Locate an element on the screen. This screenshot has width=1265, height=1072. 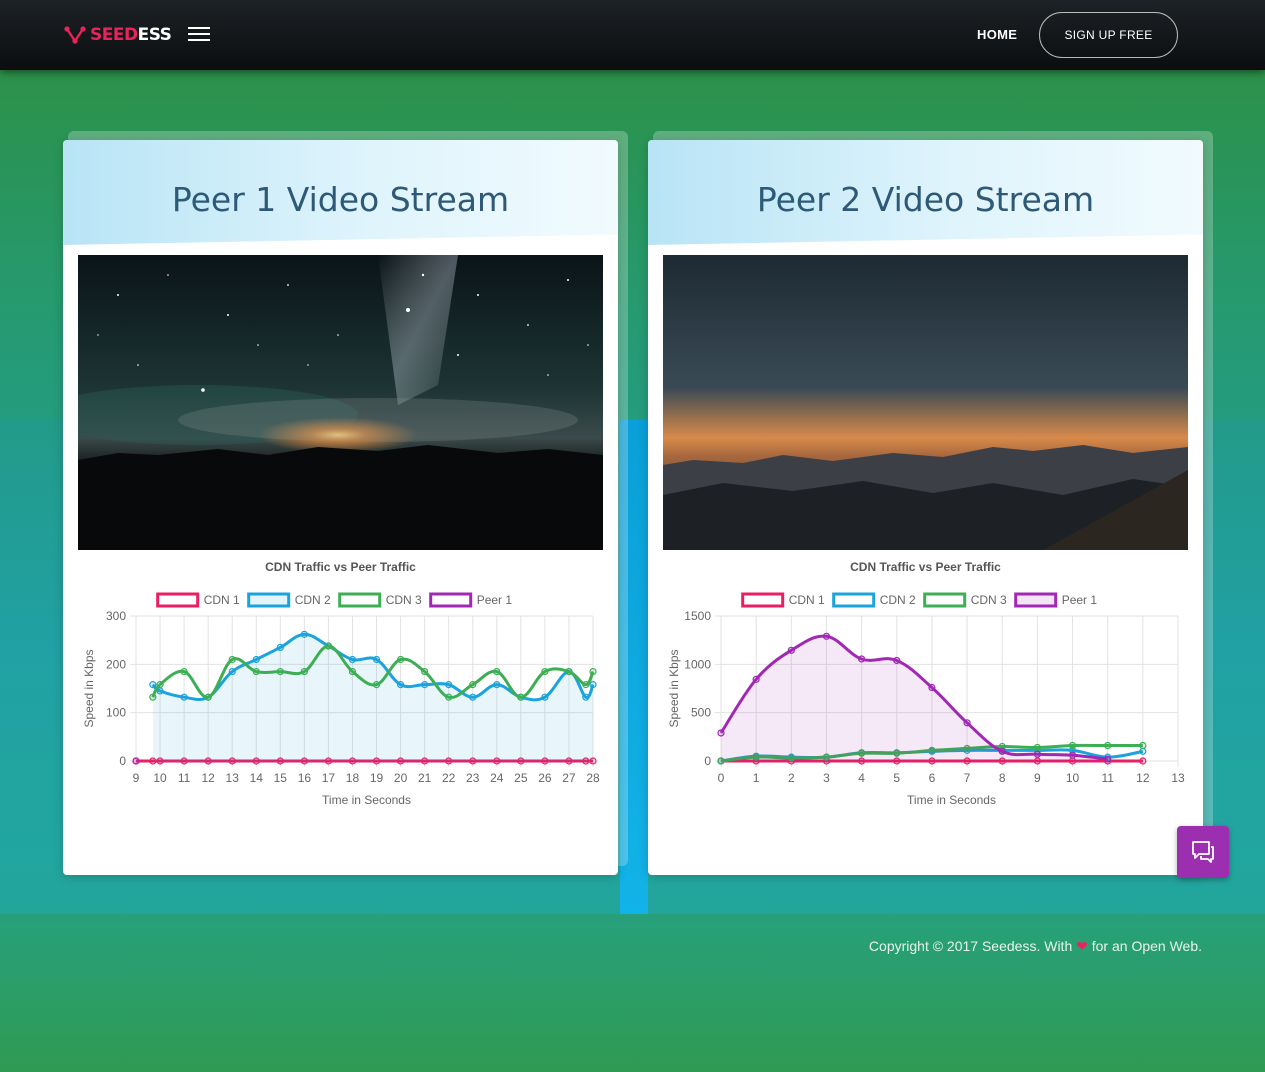
brand-name-part-b: ESS is located at coordinates (154, 35).